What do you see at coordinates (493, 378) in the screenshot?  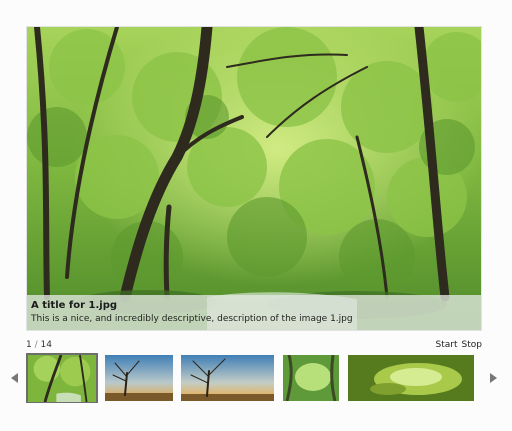 I see `triangle-right-icon` at bounding box center [493, 378].